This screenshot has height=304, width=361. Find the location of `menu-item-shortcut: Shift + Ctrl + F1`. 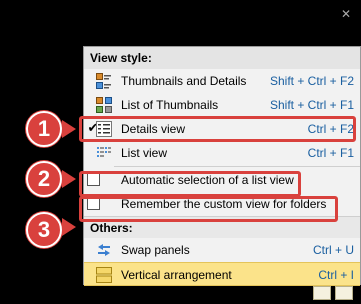

menu-item-shortcut: Shift + Ctrl + F1 is located at coordinates (311, 105).